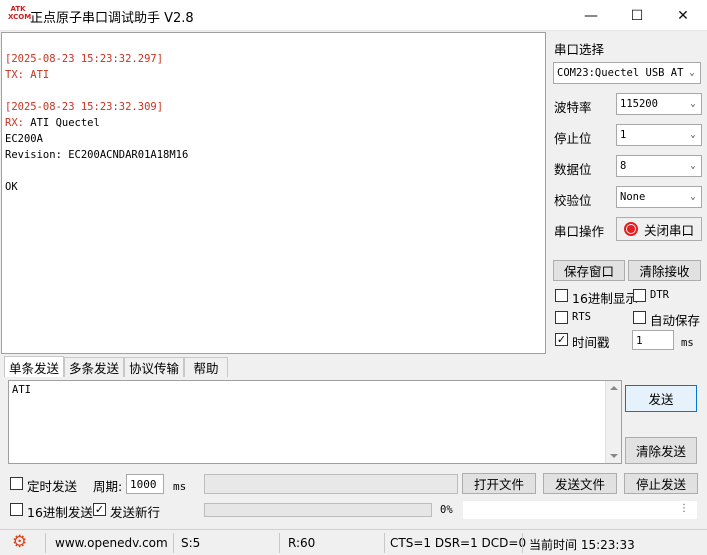 Image resolution: width=707 pixels, height=555 pixels. What do you see at coordinates (614, 388) in the screenshot?
I see `scroll-up-icon` at bounding box center [614, 388].